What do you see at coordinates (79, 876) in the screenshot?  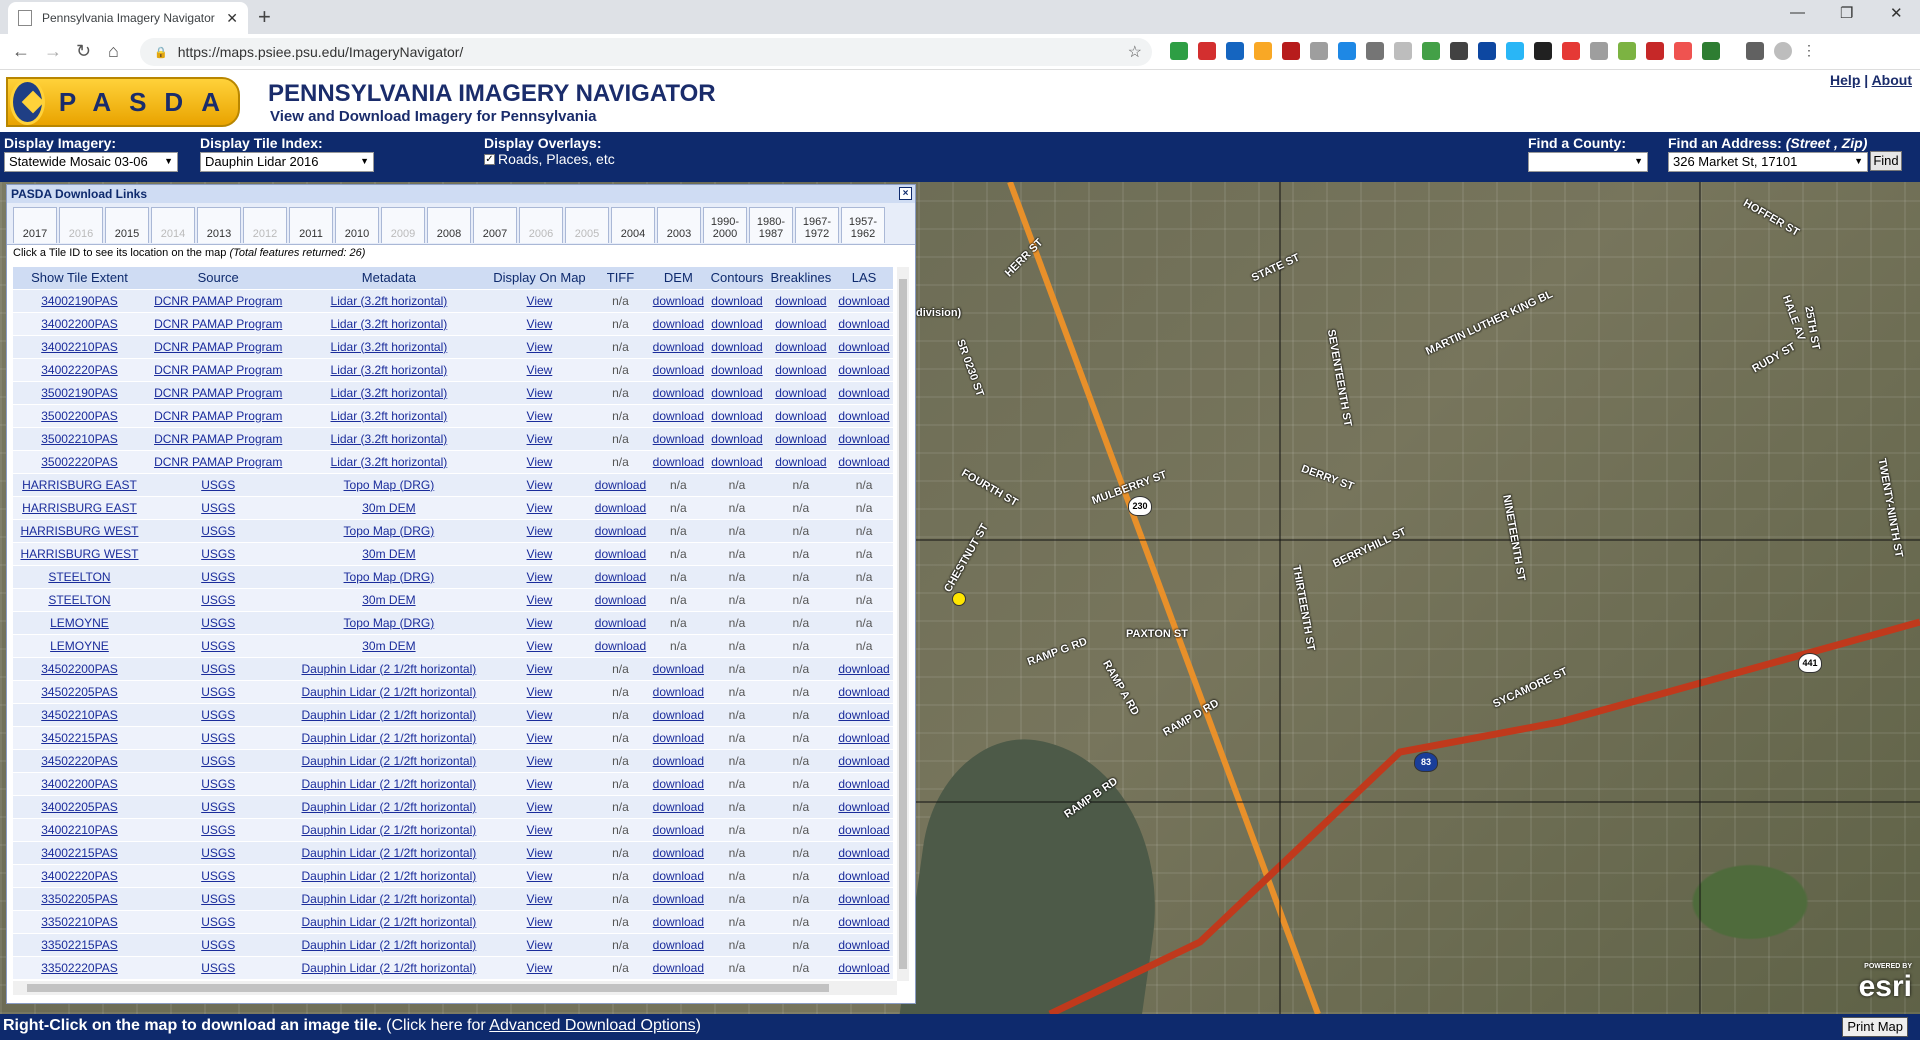 I see `table-cell: 34002220PAS` at bounding box center [79, 876].